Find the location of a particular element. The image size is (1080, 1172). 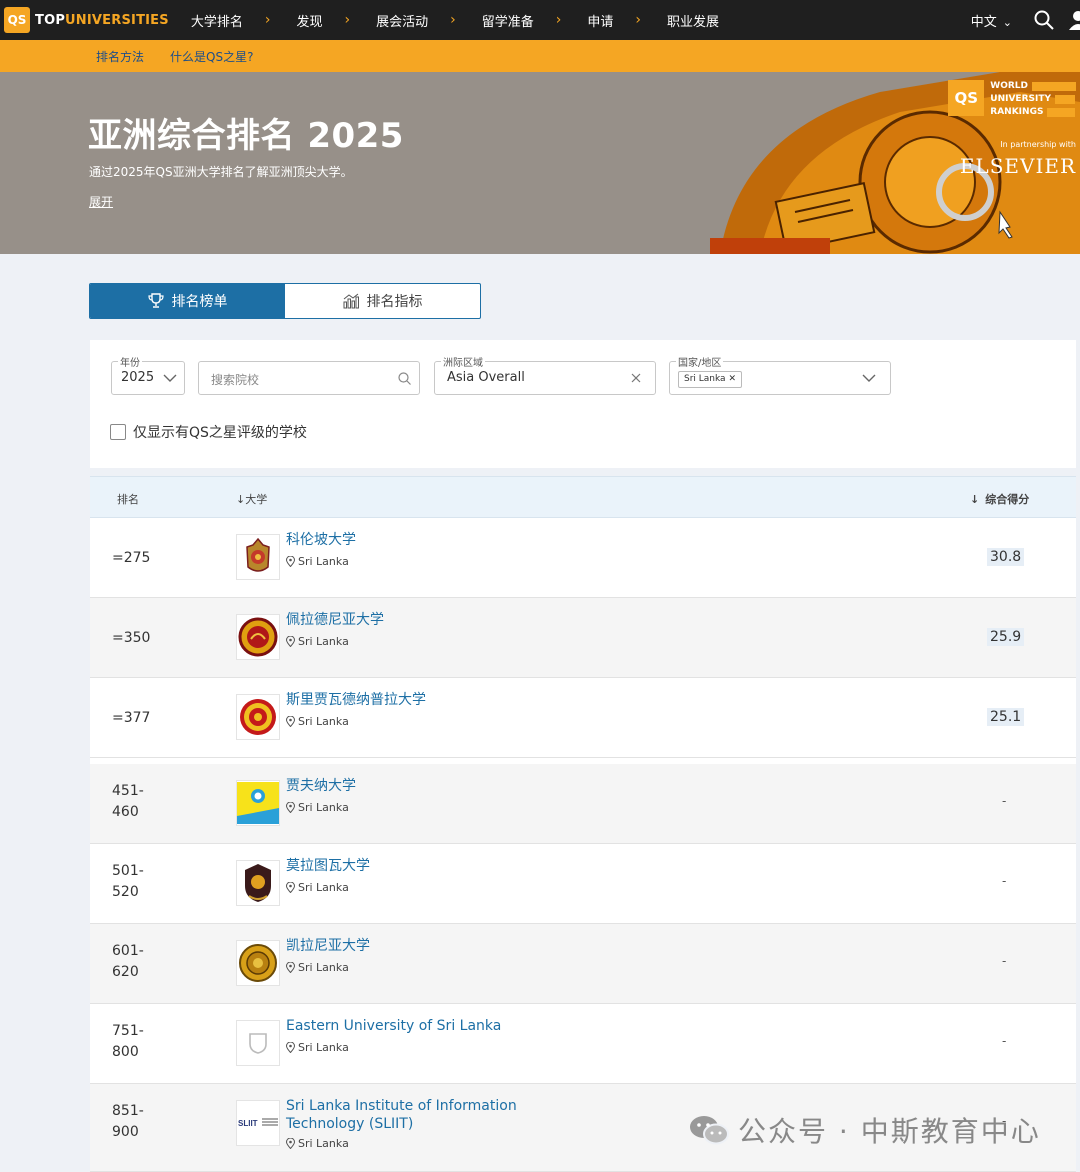

table-row: =275 科伦坡大学 Sri Lanka 30.8 is located at coordinates (583, 558).